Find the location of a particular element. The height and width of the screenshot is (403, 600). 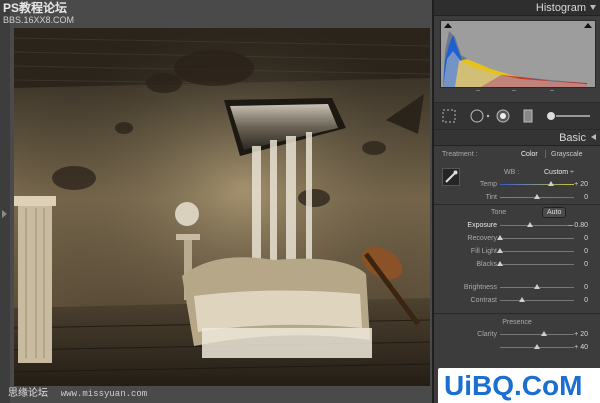

histogram-header: Histogram is located at coordinates (517, 8).